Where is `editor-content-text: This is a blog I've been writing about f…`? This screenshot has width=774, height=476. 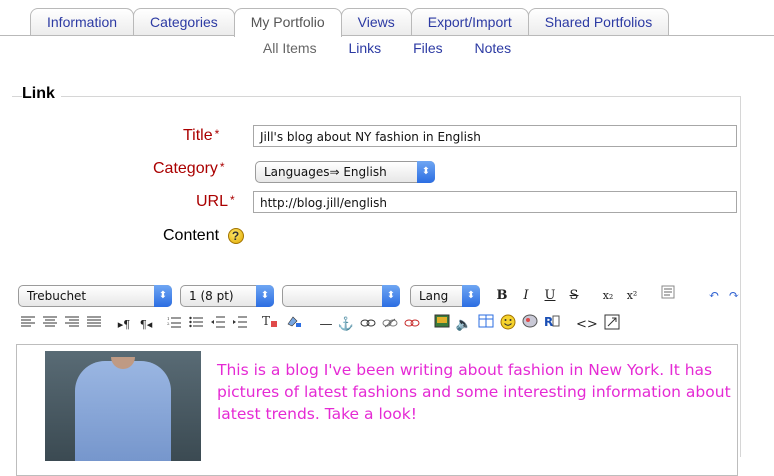 editor-content-text: This is a blog I've been writing about f… is located at coordinates (474, 392).